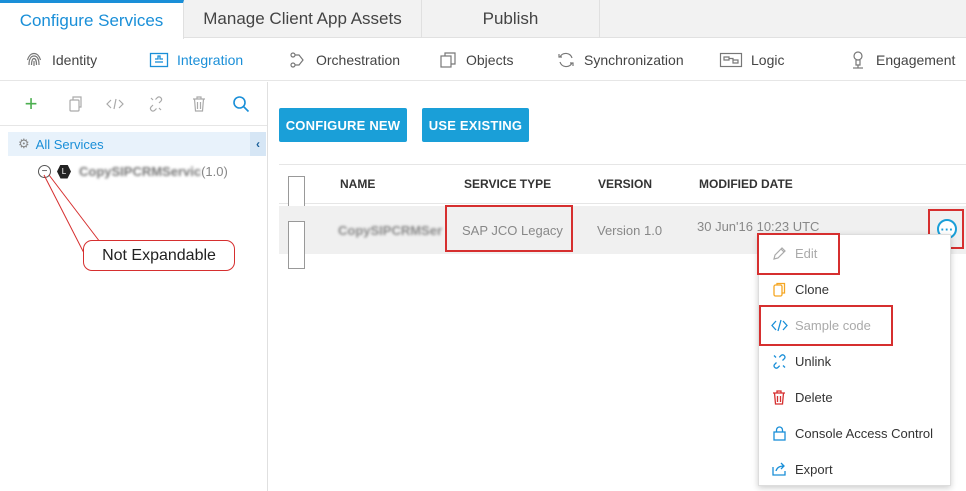 The height and width of the screenshot is (491, 966). What do you see at coordinates (258, 144) in the screenshot?
I see `collapse-panel-button: ‹` at bounding box center [258, 144].